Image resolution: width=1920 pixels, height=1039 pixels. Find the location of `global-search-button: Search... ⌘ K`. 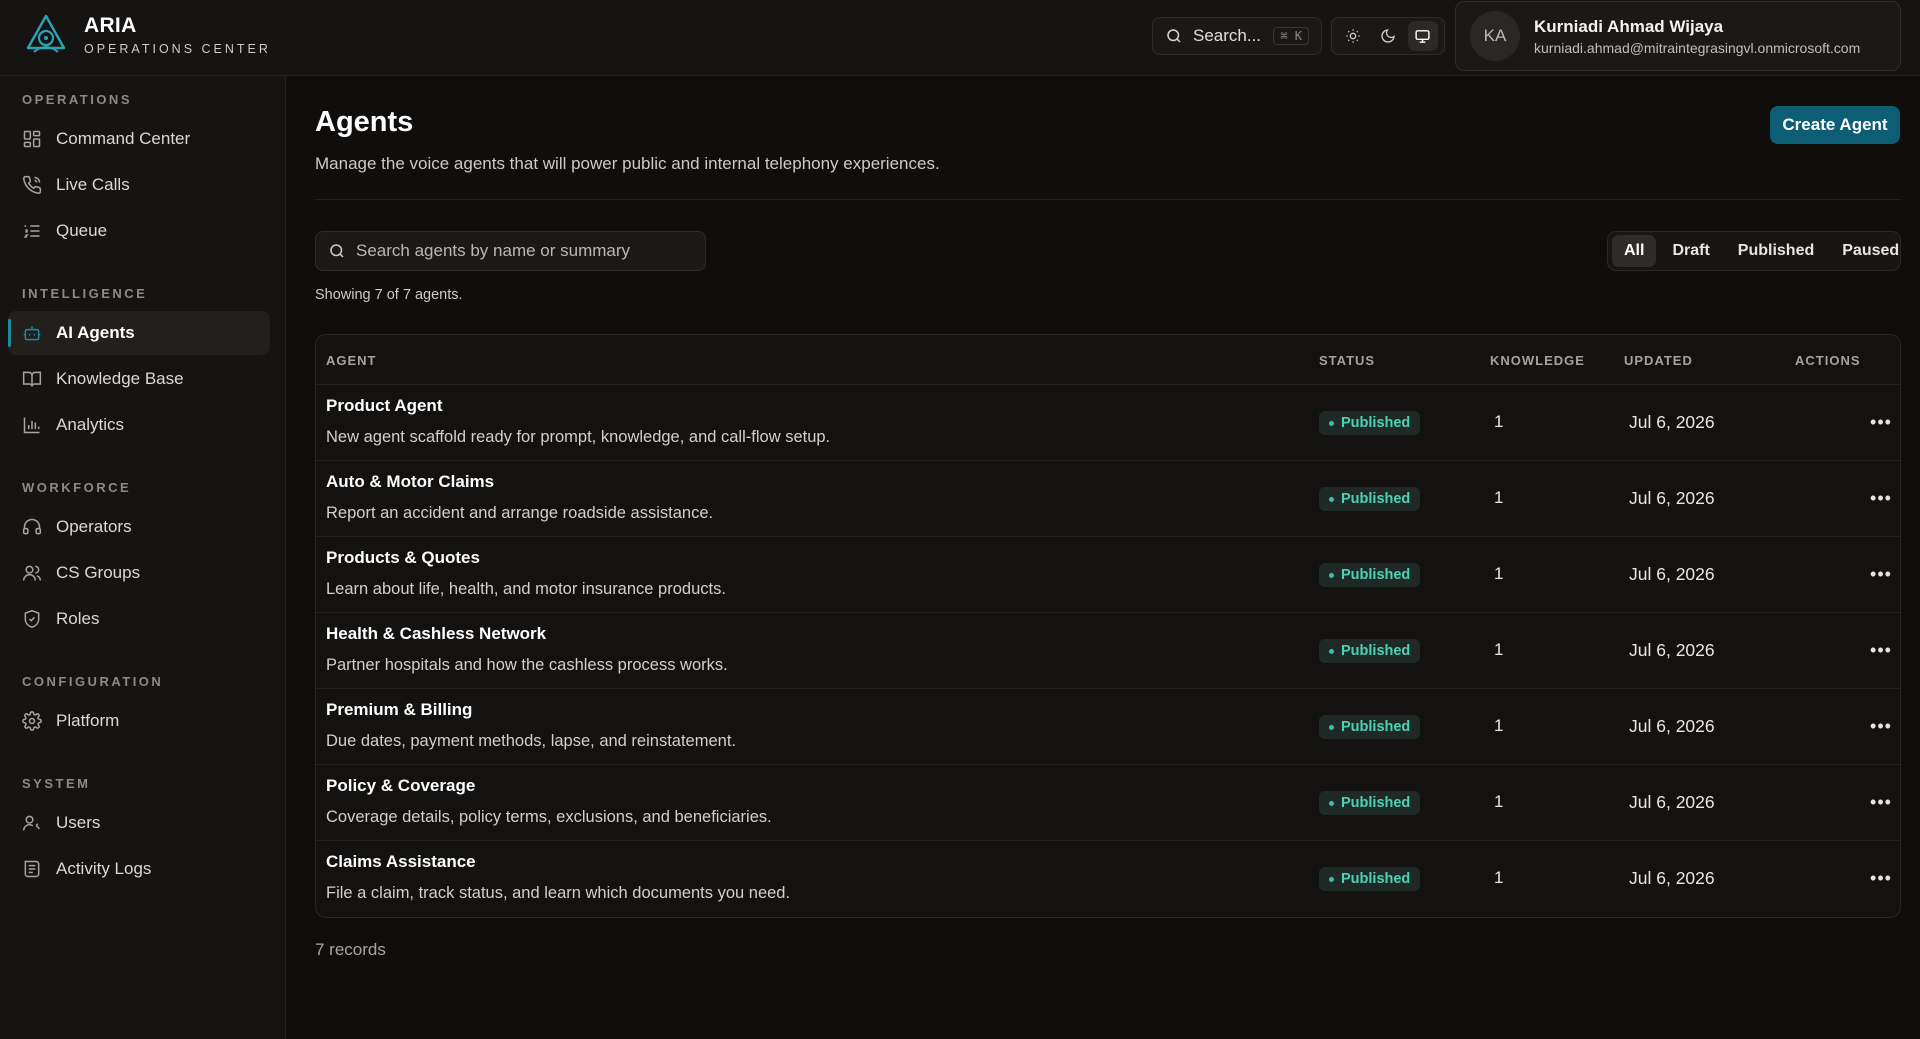

global-search-button: Search... ⌘ K is located at coordinates (1237, 36).